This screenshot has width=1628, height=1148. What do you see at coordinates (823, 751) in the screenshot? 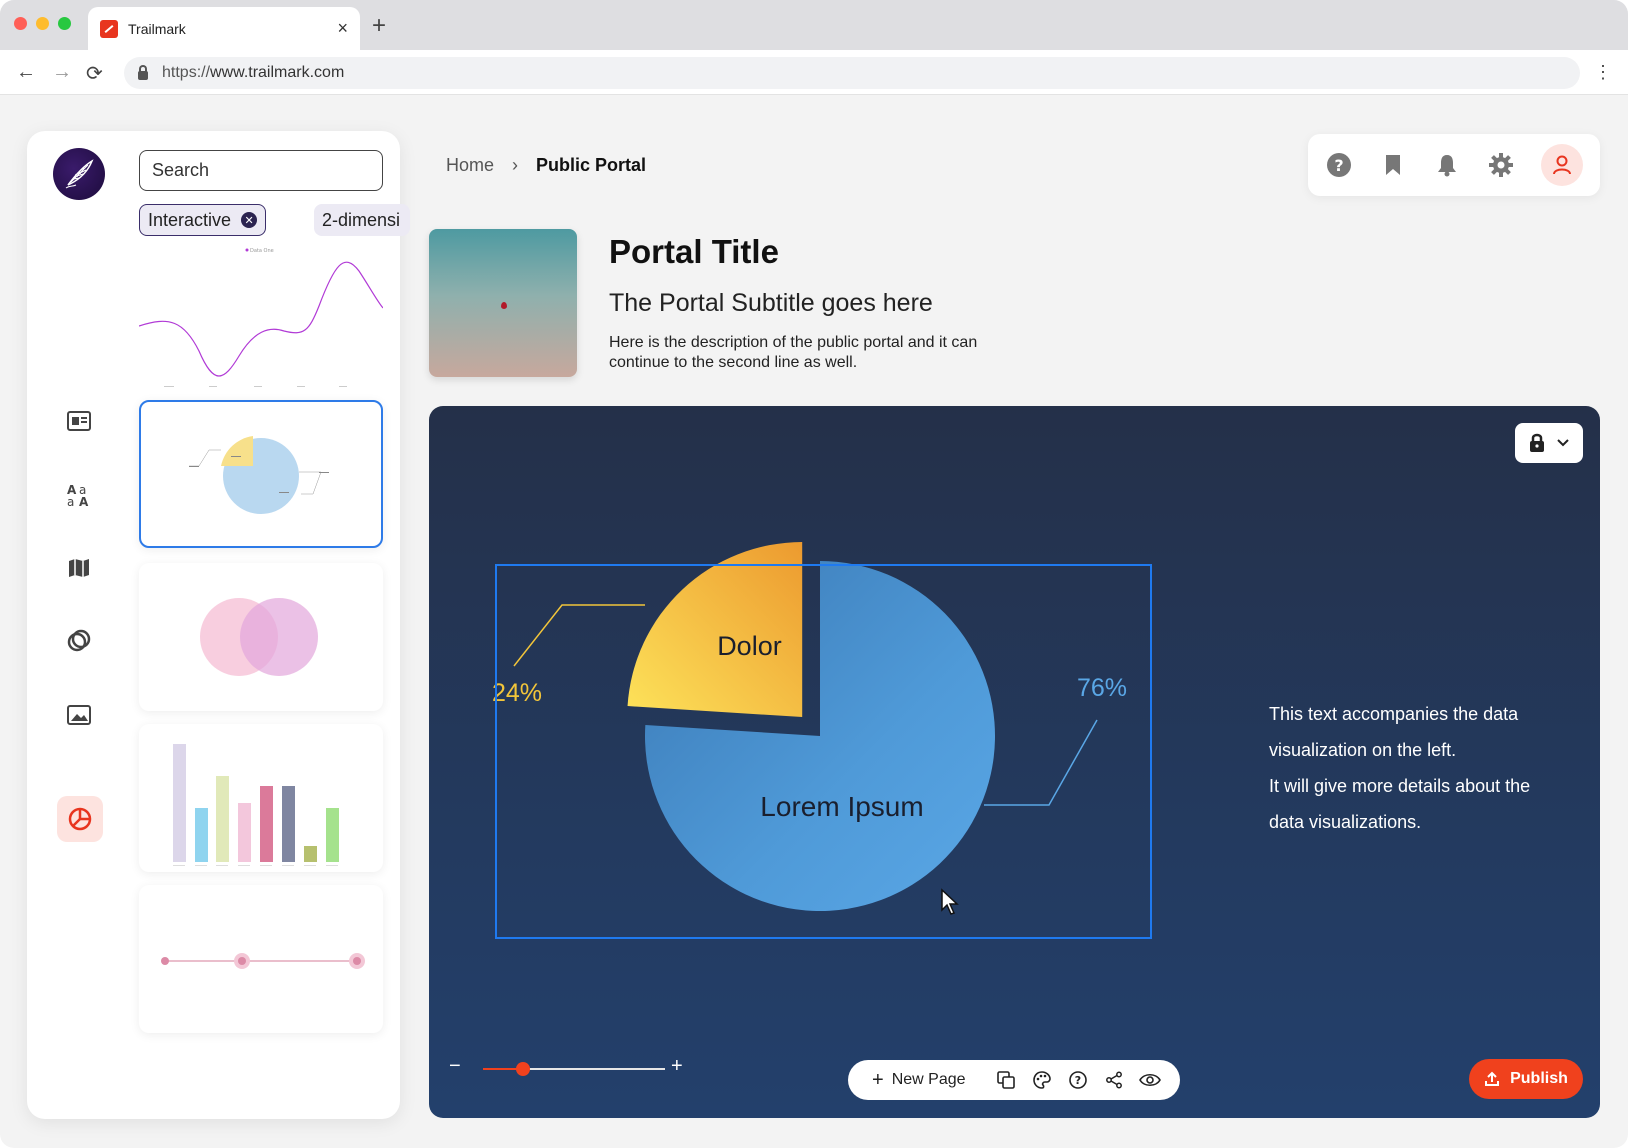
I see `chart-selection-box` at bounding box center [823, 751].